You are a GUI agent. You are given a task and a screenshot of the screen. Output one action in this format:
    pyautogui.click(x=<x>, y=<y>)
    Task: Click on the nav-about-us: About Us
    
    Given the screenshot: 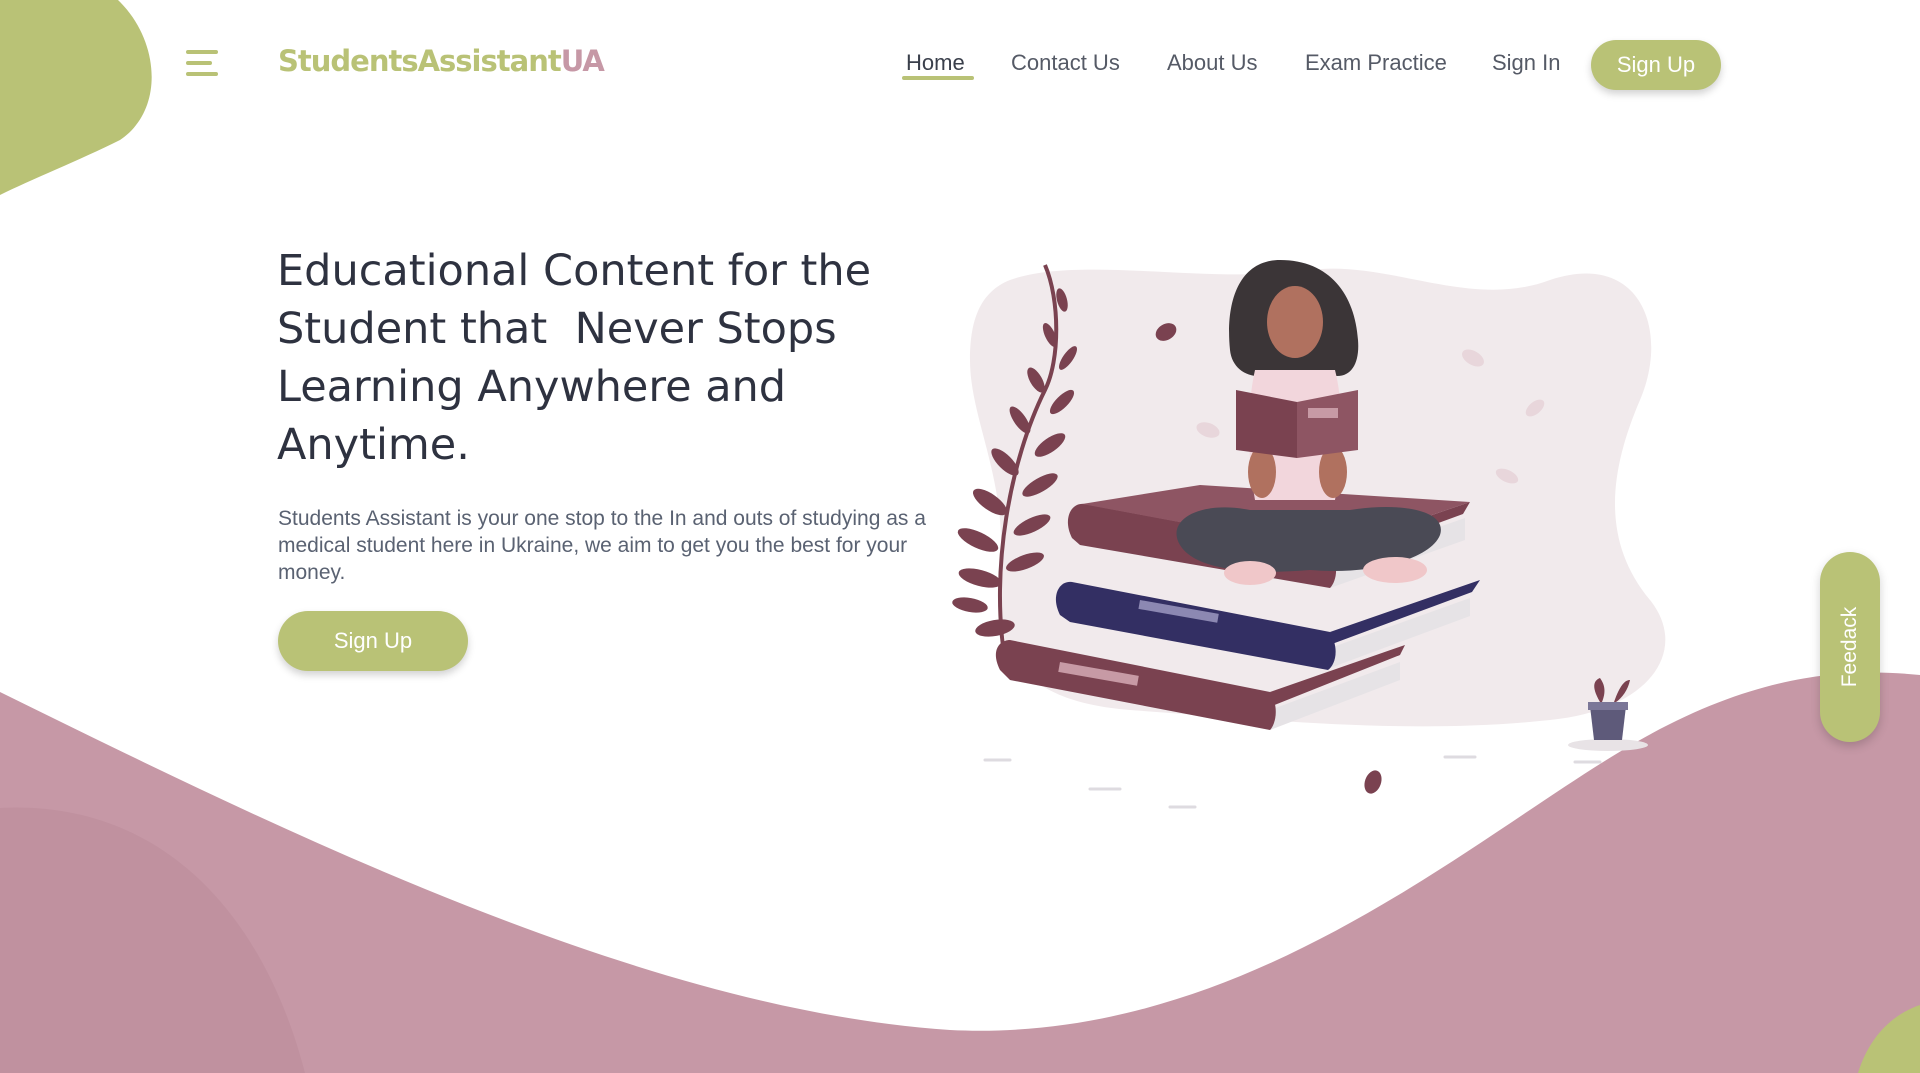 What is the action you would take?
    pyautogui.click(x=1212, y=63)
    